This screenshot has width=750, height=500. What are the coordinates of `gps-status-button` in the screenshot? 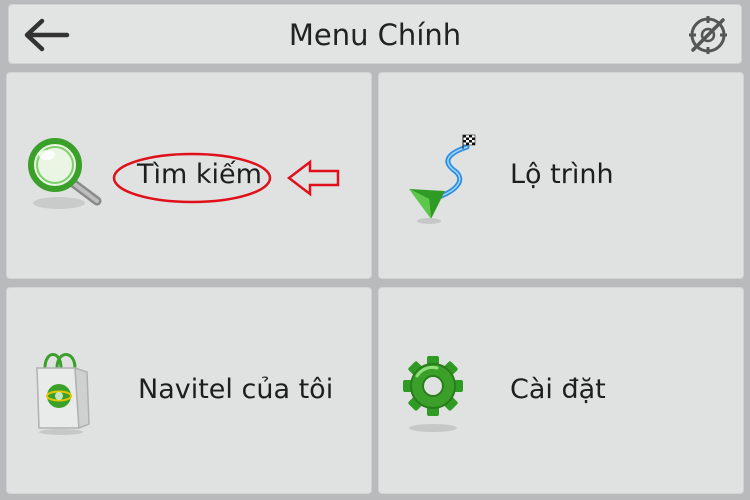 It's located at (708, 35).